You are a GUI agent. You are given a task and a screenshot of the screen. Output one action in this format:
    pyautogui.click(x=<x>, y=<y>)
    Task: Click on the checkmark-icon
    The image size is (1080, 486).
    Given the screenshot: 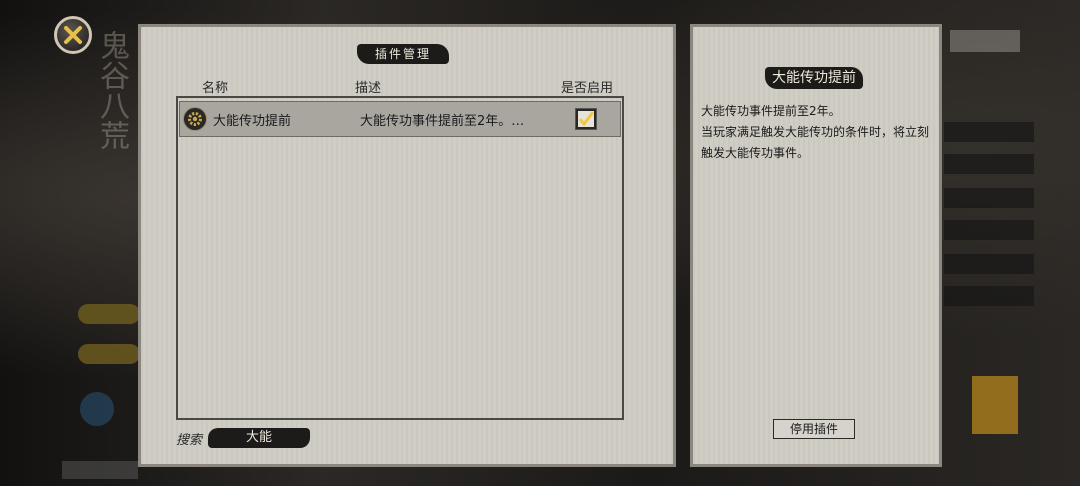 What is the action you would take?
    pyautogui.click(x=586, y=119)
    